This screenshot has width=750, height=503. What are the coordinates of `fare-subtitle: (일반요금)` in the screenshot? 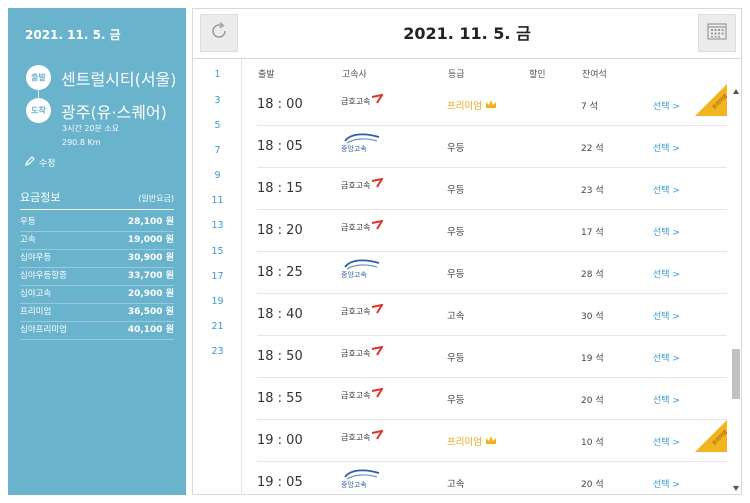 It's located at (156, 198).